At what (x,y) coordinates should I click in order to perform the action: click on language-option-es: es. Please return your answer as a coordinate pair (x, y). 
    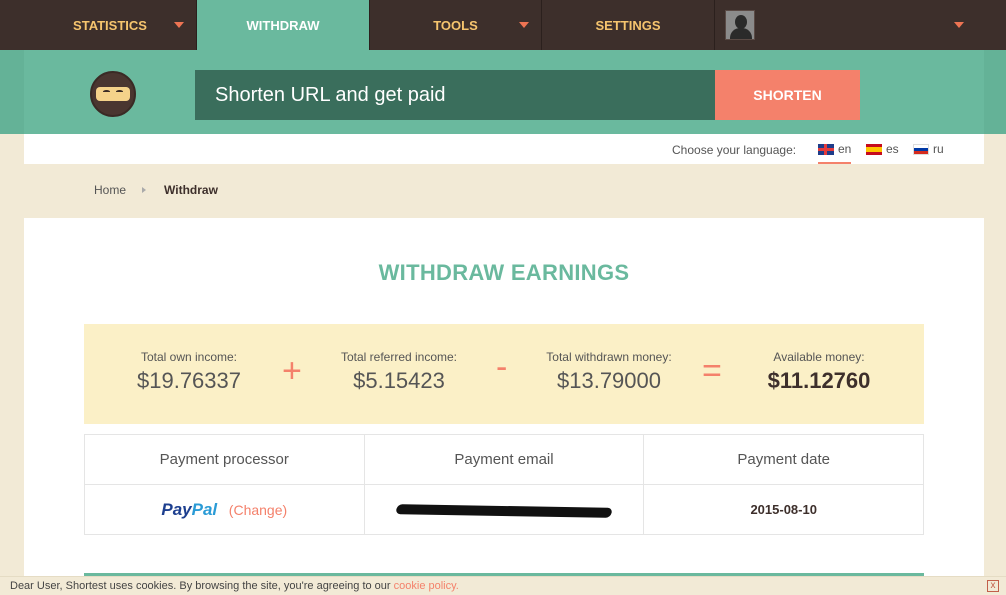
    Looking at the image, I should click on (882, 149).